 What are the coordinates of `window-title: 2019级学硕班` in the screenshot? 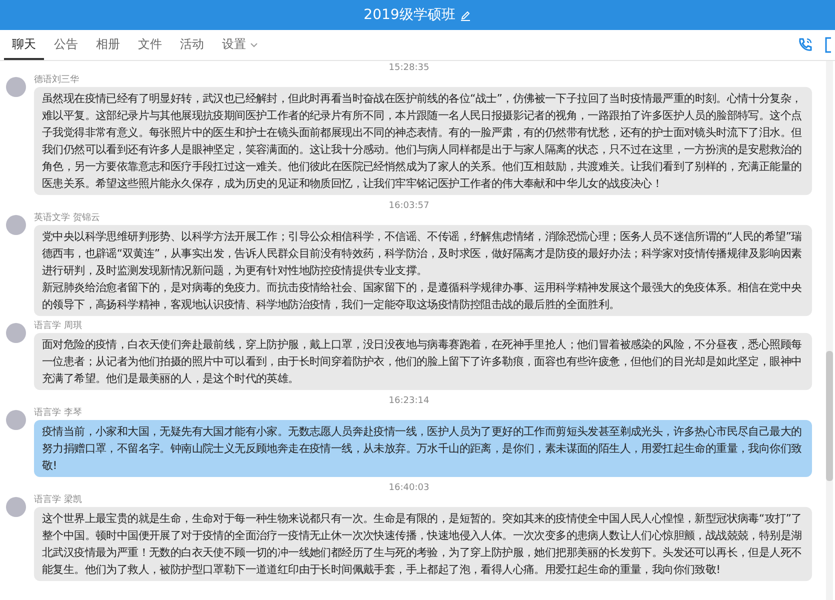 It's located at (410, 15).